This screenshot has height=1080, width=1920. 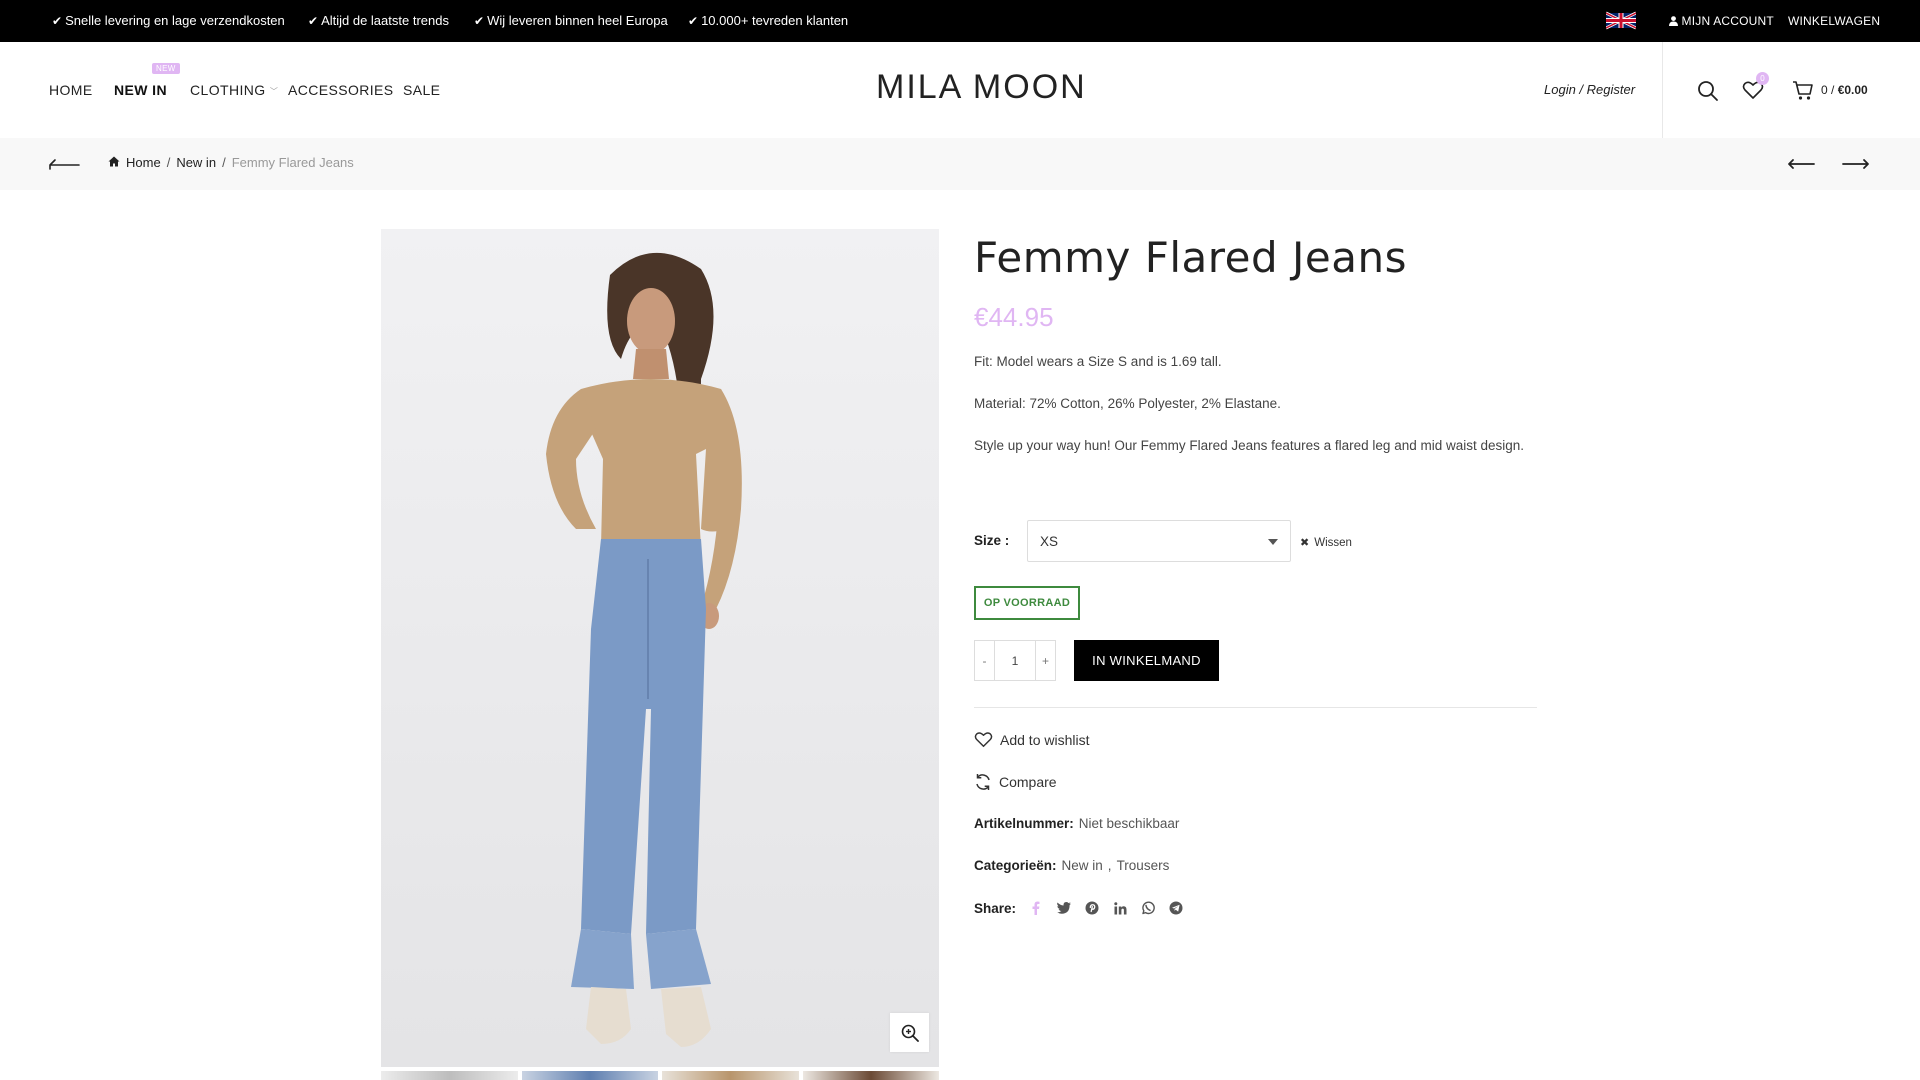 What do you see at coordinates (960, 164) in the screenshot?
I see `breadcrumb-bar: Home / New in / Femmy Flared Jeans` at bounding box center [960, 164].